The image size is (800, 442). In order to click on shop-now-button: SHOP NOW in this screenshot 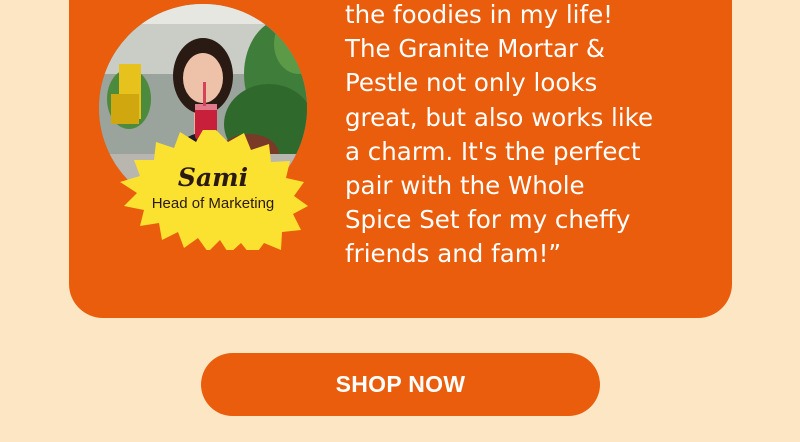, I will do `click(400, 384)`.